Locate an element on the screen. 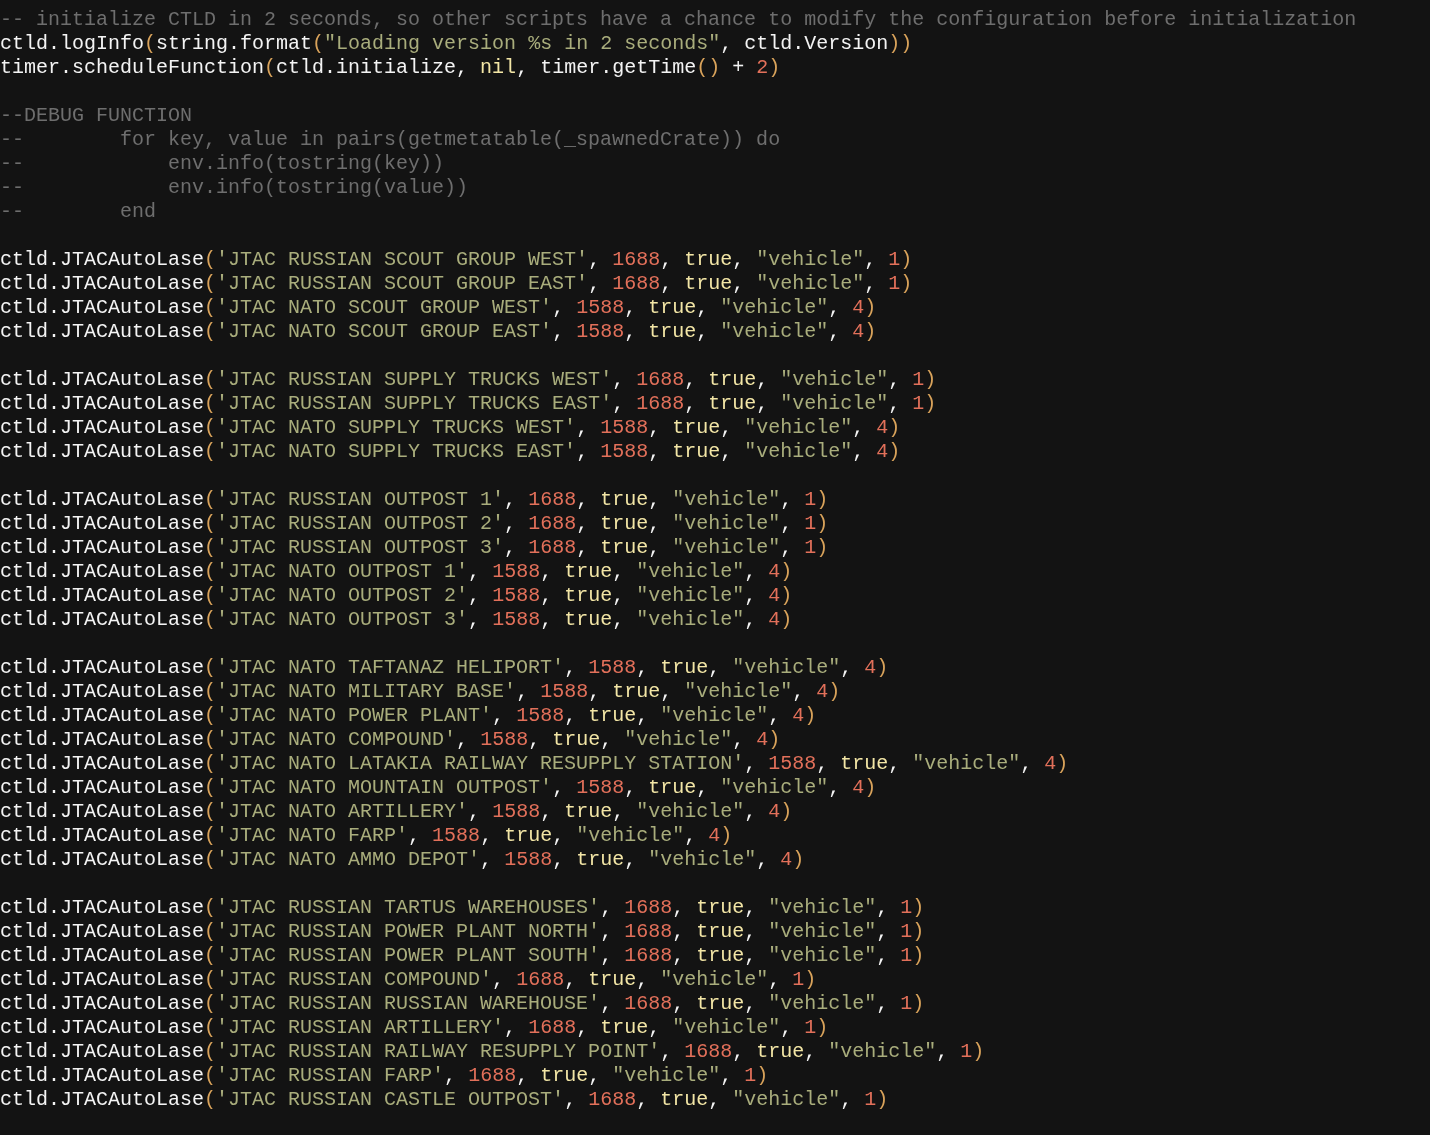  code-line: ctld.JTACAutoLase('JTAC NATO SUPPLY TRUCKS WEST', 1588, true, "vehicle", 4) is located at coordinates (450, 428).